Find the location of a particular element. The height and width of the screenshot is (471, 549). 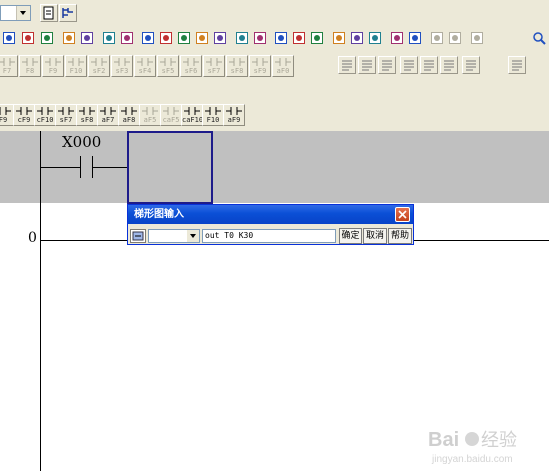

help-button: 帮助 is located at coordinates (400, 236).